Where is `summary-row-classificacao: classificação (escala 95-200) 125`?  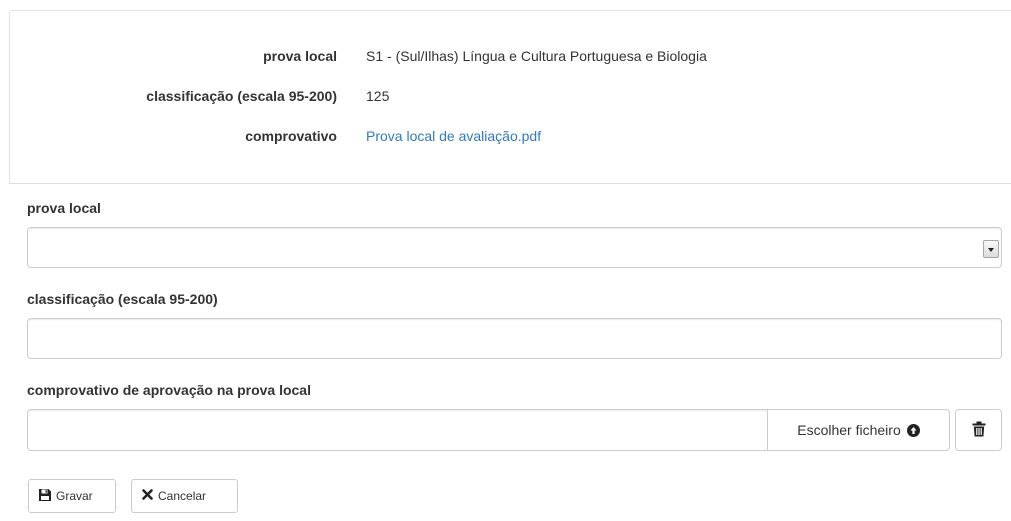
summary-row-classificacao: classificação (escala 95-200) 125 is located at coordinates (510, 99).